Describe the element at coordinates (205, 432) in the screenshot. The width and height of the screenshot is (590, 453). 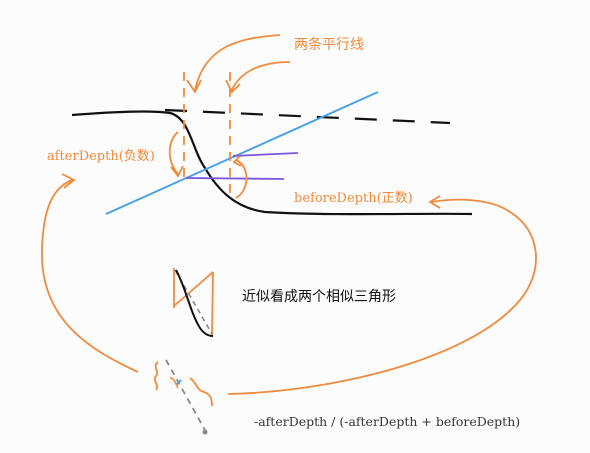
I see `formula-end-dot` at that location.